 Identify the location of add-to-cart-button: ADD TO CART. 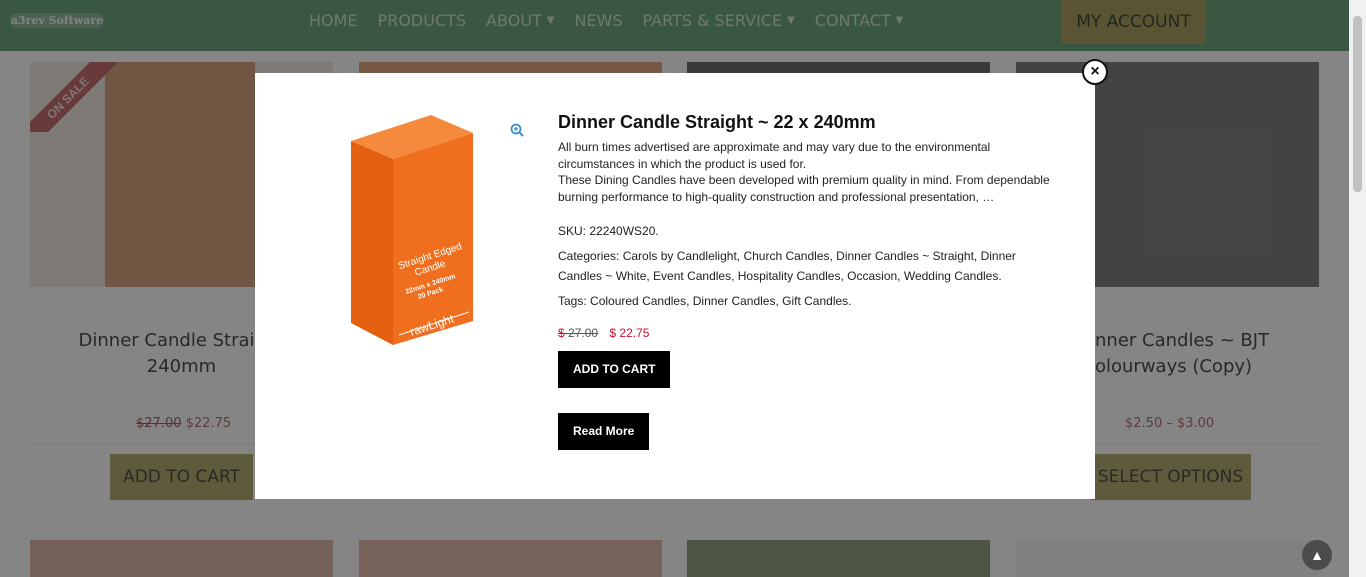
(614, 369).